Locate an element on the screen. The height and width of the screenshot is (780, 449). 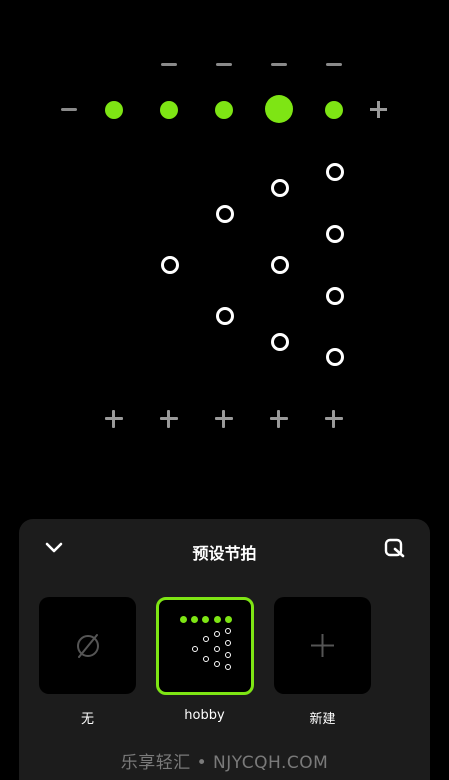
preset-card-none is located at coordinates (87, 645).